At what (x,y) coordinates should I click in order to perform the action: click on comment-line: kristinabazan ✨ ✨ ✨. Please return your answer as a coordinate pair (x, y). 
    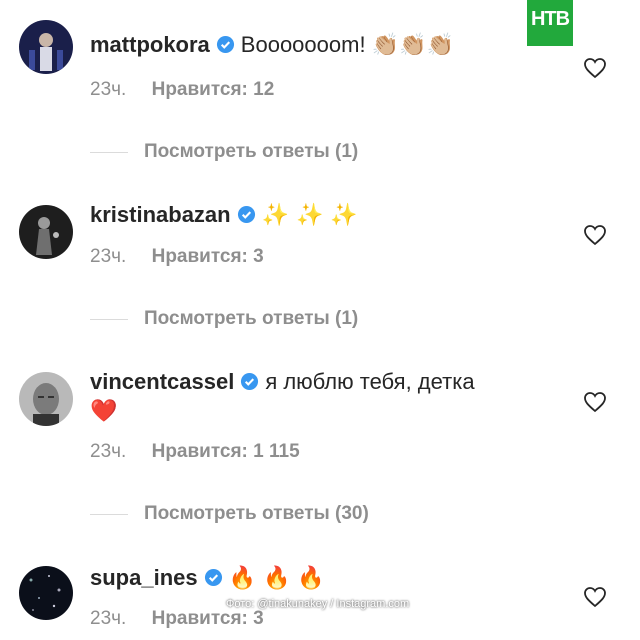
    Looking at the image, I should click on (224, 215).